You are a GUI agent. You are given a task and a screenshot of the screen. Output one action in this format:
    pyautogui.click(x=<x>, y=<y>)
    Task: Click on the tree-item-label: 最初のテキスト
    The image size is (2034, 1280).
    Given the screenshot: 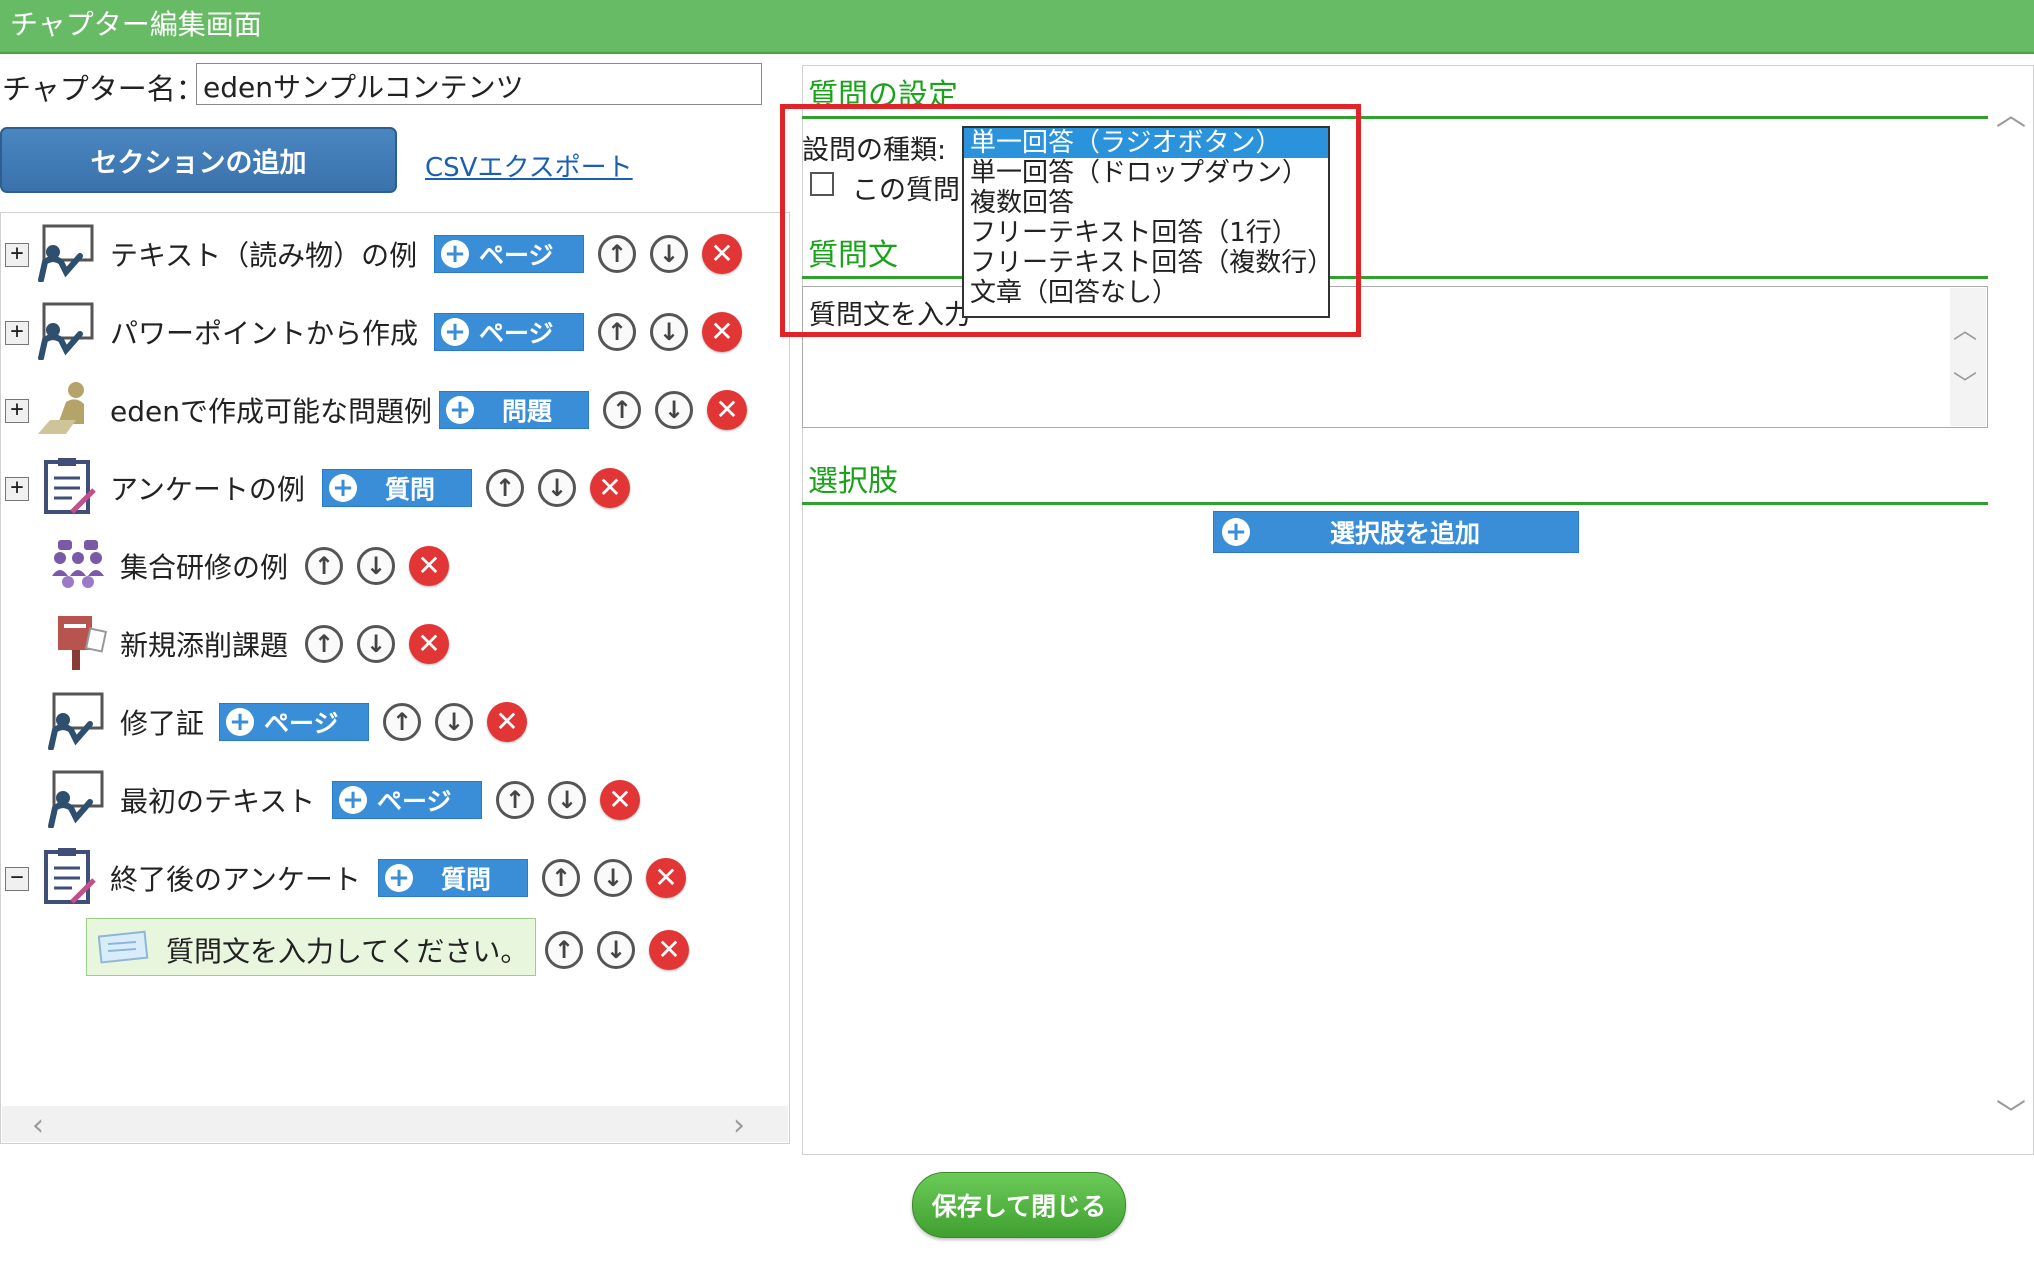 What is the action you would take?
    pyautogui.click(x=217, y=800)
    